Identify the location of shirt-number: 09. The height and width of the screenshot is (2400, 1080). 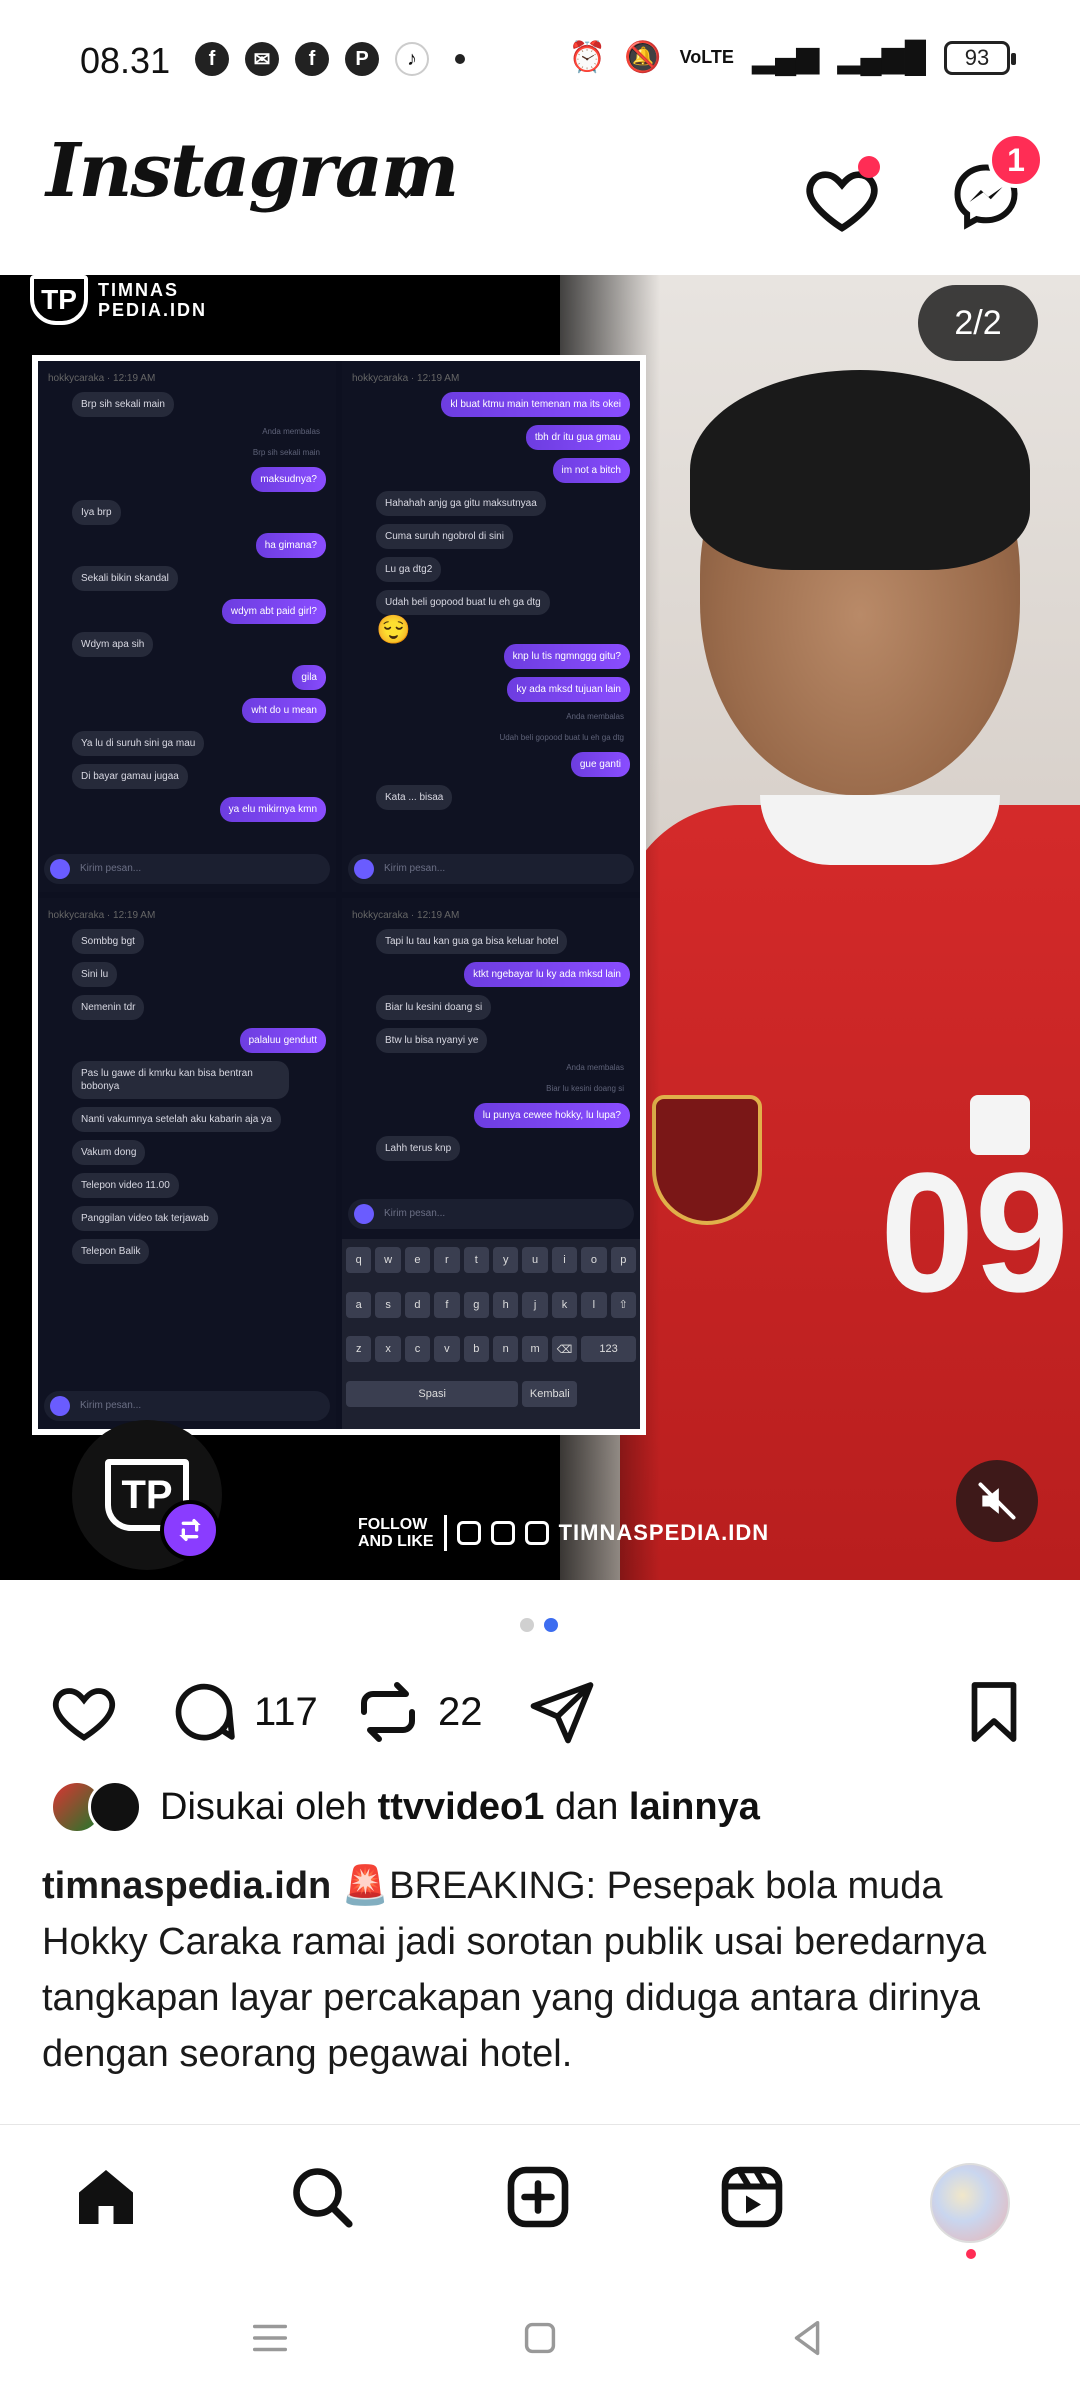
(975, 1233).